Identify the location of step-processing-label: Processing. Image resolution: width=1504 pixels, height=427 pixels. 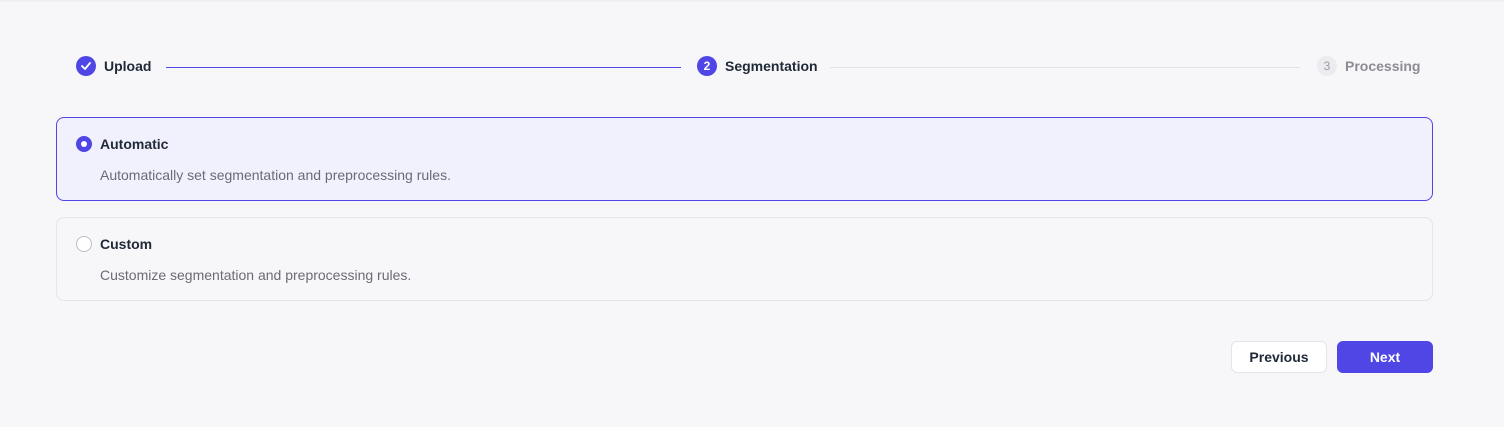
(1383, 66).